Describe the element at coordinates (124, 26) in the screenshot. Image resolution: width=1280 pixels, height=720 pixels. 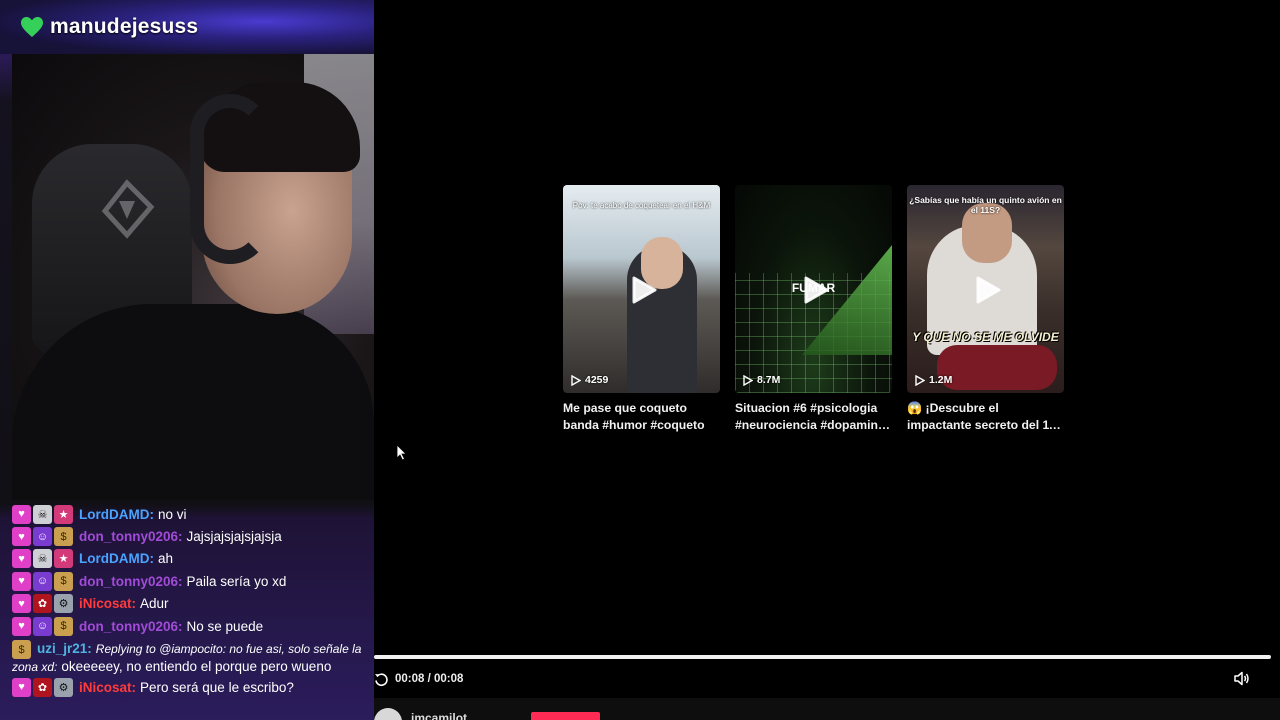
I see `streamer-name: manudejesuss` at that location.